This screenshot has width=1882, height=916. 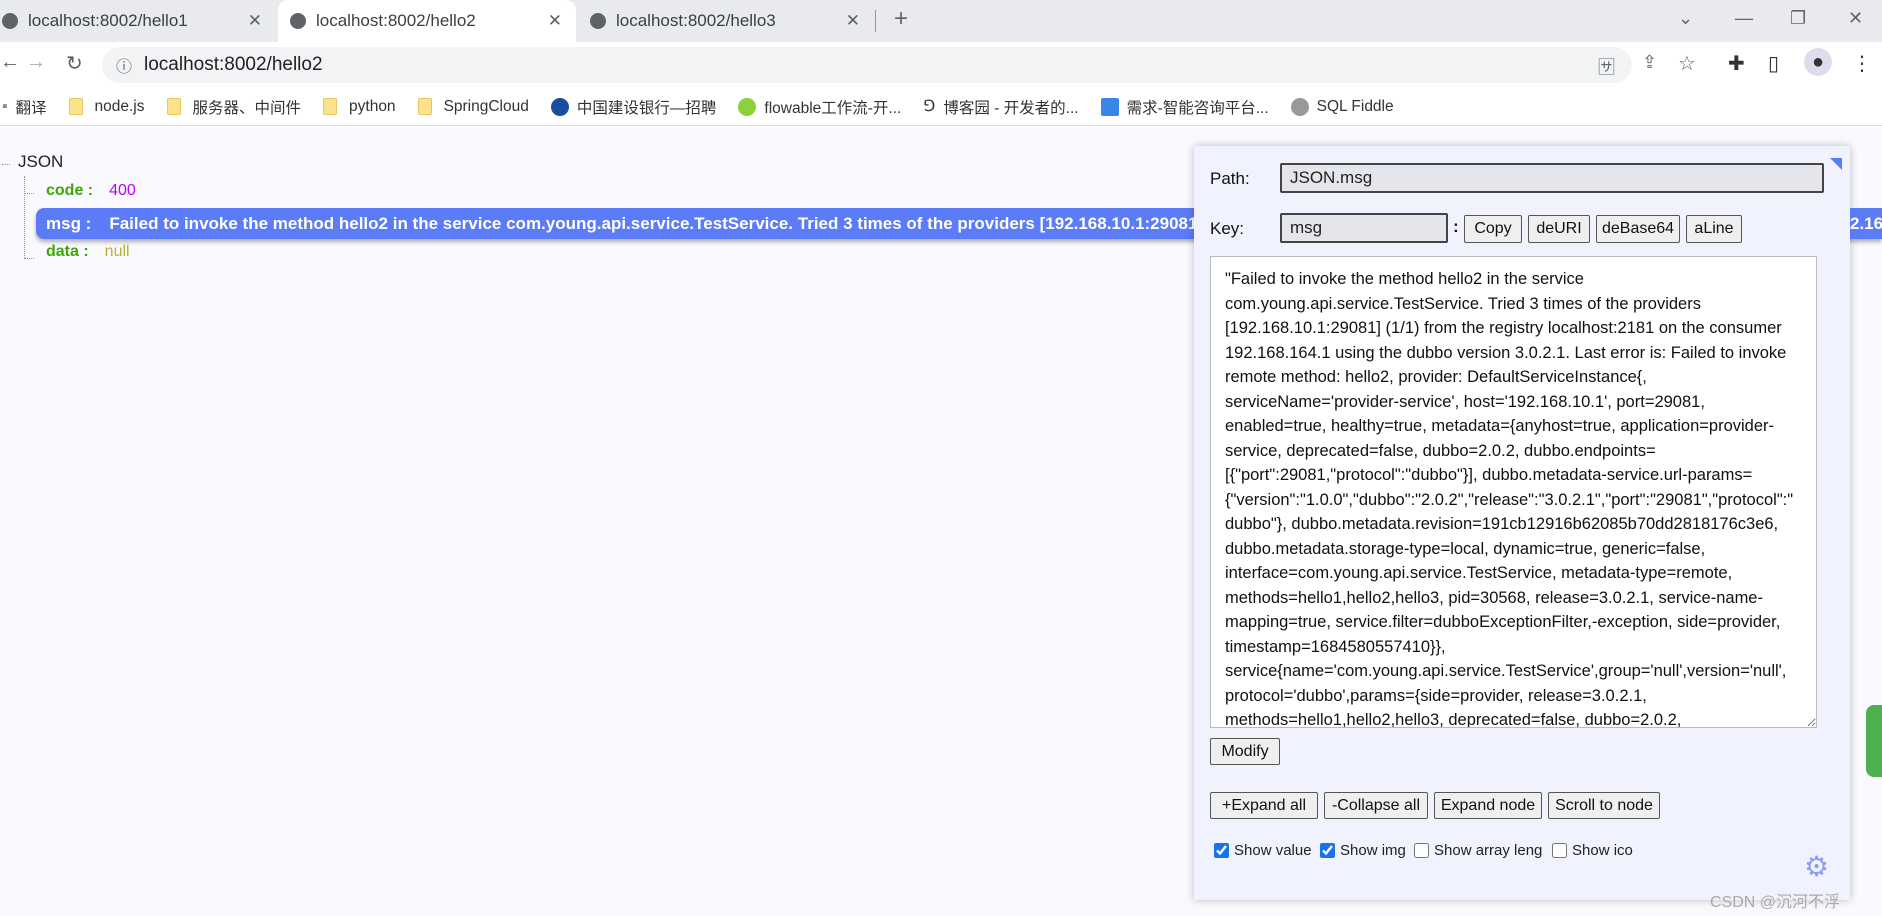 I want to click on address-bar: ⓘ localhost:8002/hello2 🈂 ⇪ ☆, so click(x=899, y=65).